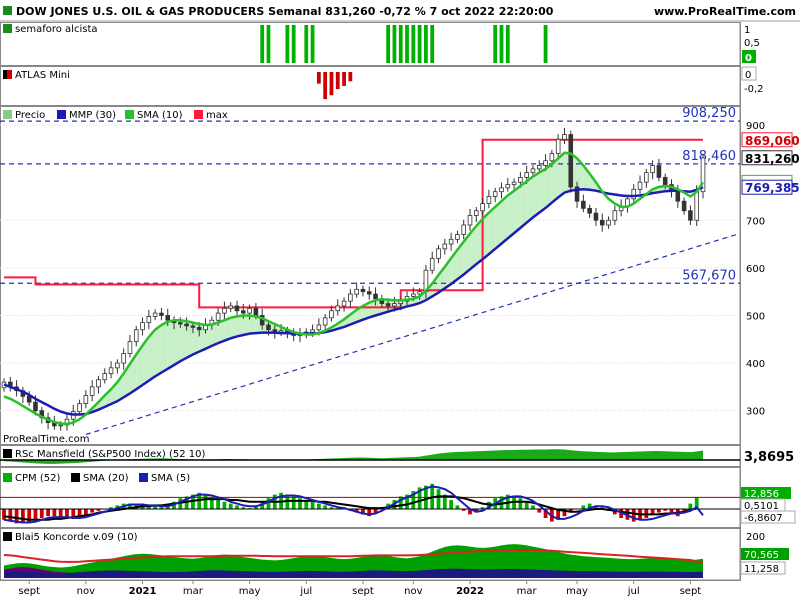 The width and height of the screenshot is (800, 603). What do you see at coordinates (76, 537) in the screenshot?
I see `koncorde-legend-label: Blai5 Koncorde v.09 (10)` at bounding box center [76, 537].